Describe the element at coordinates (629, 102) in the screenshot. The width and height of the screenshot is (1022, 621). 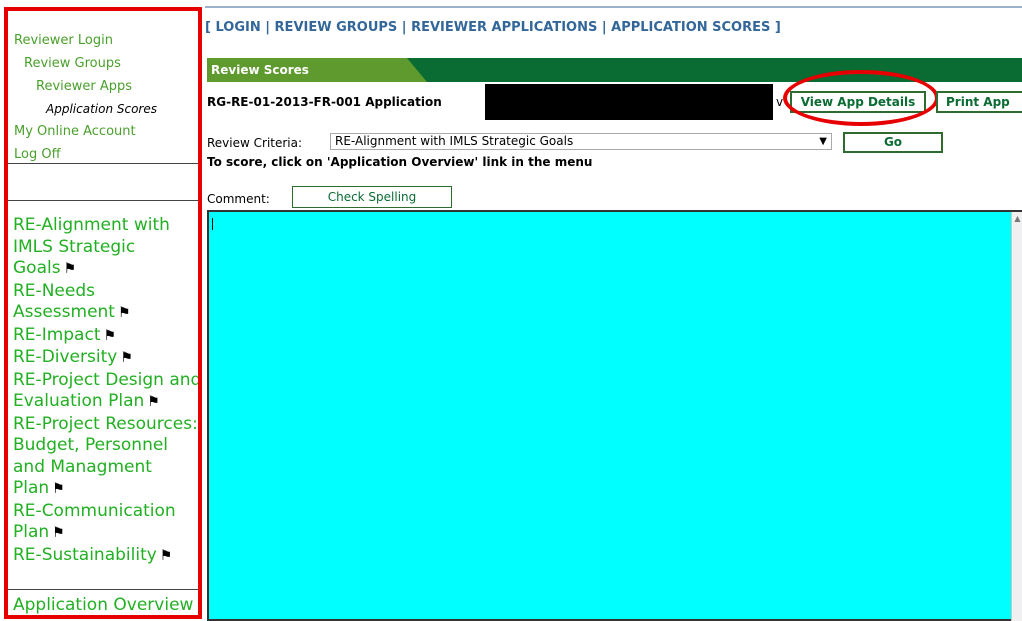
I see `redacted-block` at that location.